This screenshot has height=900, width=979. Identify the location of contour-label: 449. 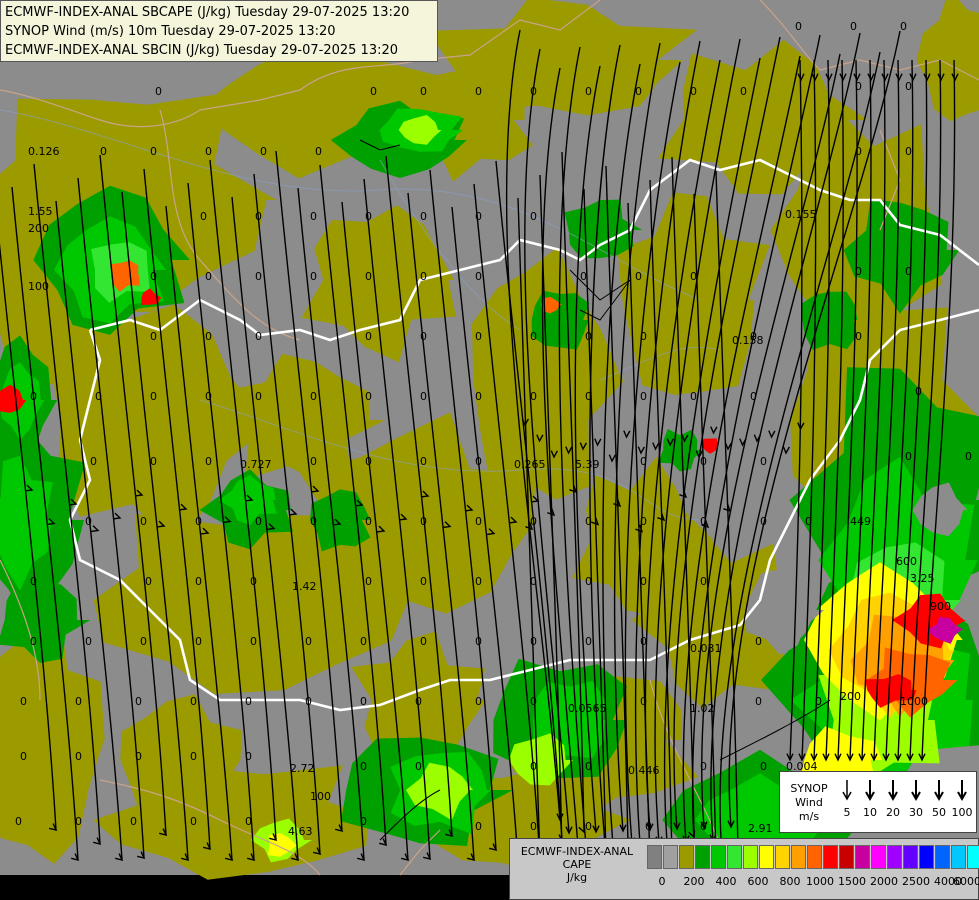
(860, 521).